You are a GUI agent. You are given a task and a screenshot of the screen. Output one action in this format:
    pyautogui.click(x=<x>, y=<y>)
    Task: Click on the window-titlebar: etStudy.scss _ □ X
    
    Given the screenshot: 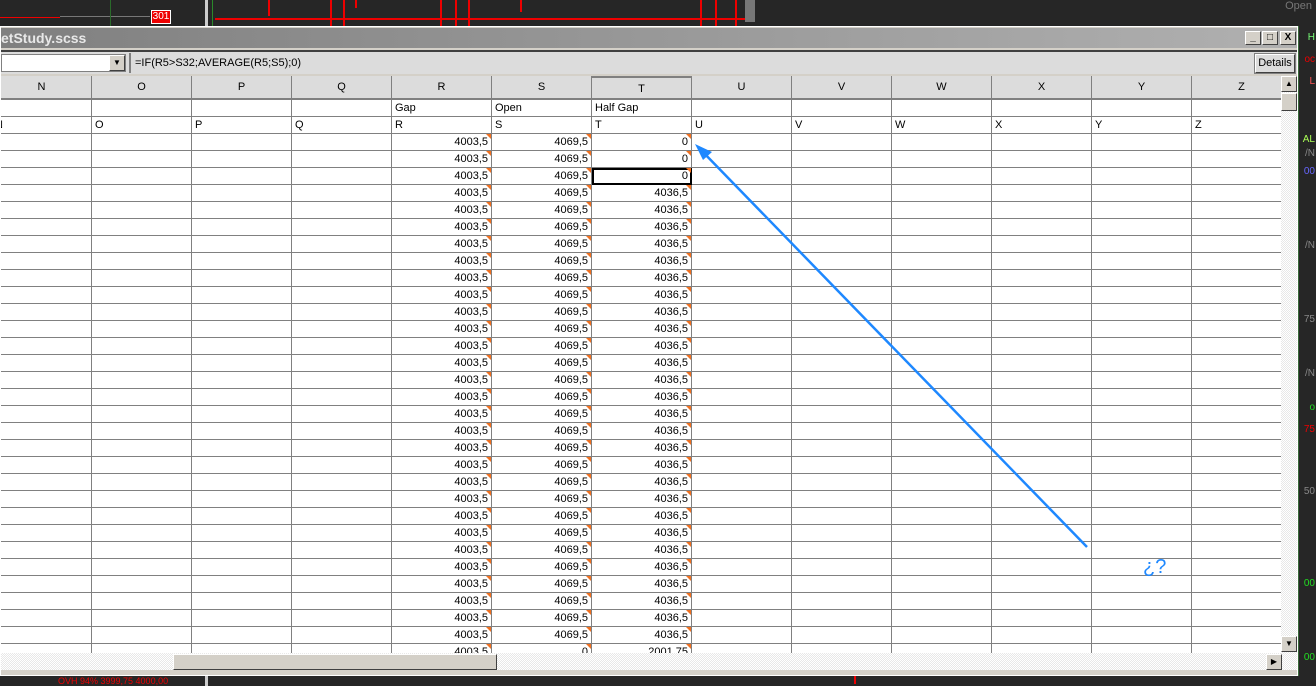 What is the action you would take?
    pyautogui.click(x=649, y=38)
    